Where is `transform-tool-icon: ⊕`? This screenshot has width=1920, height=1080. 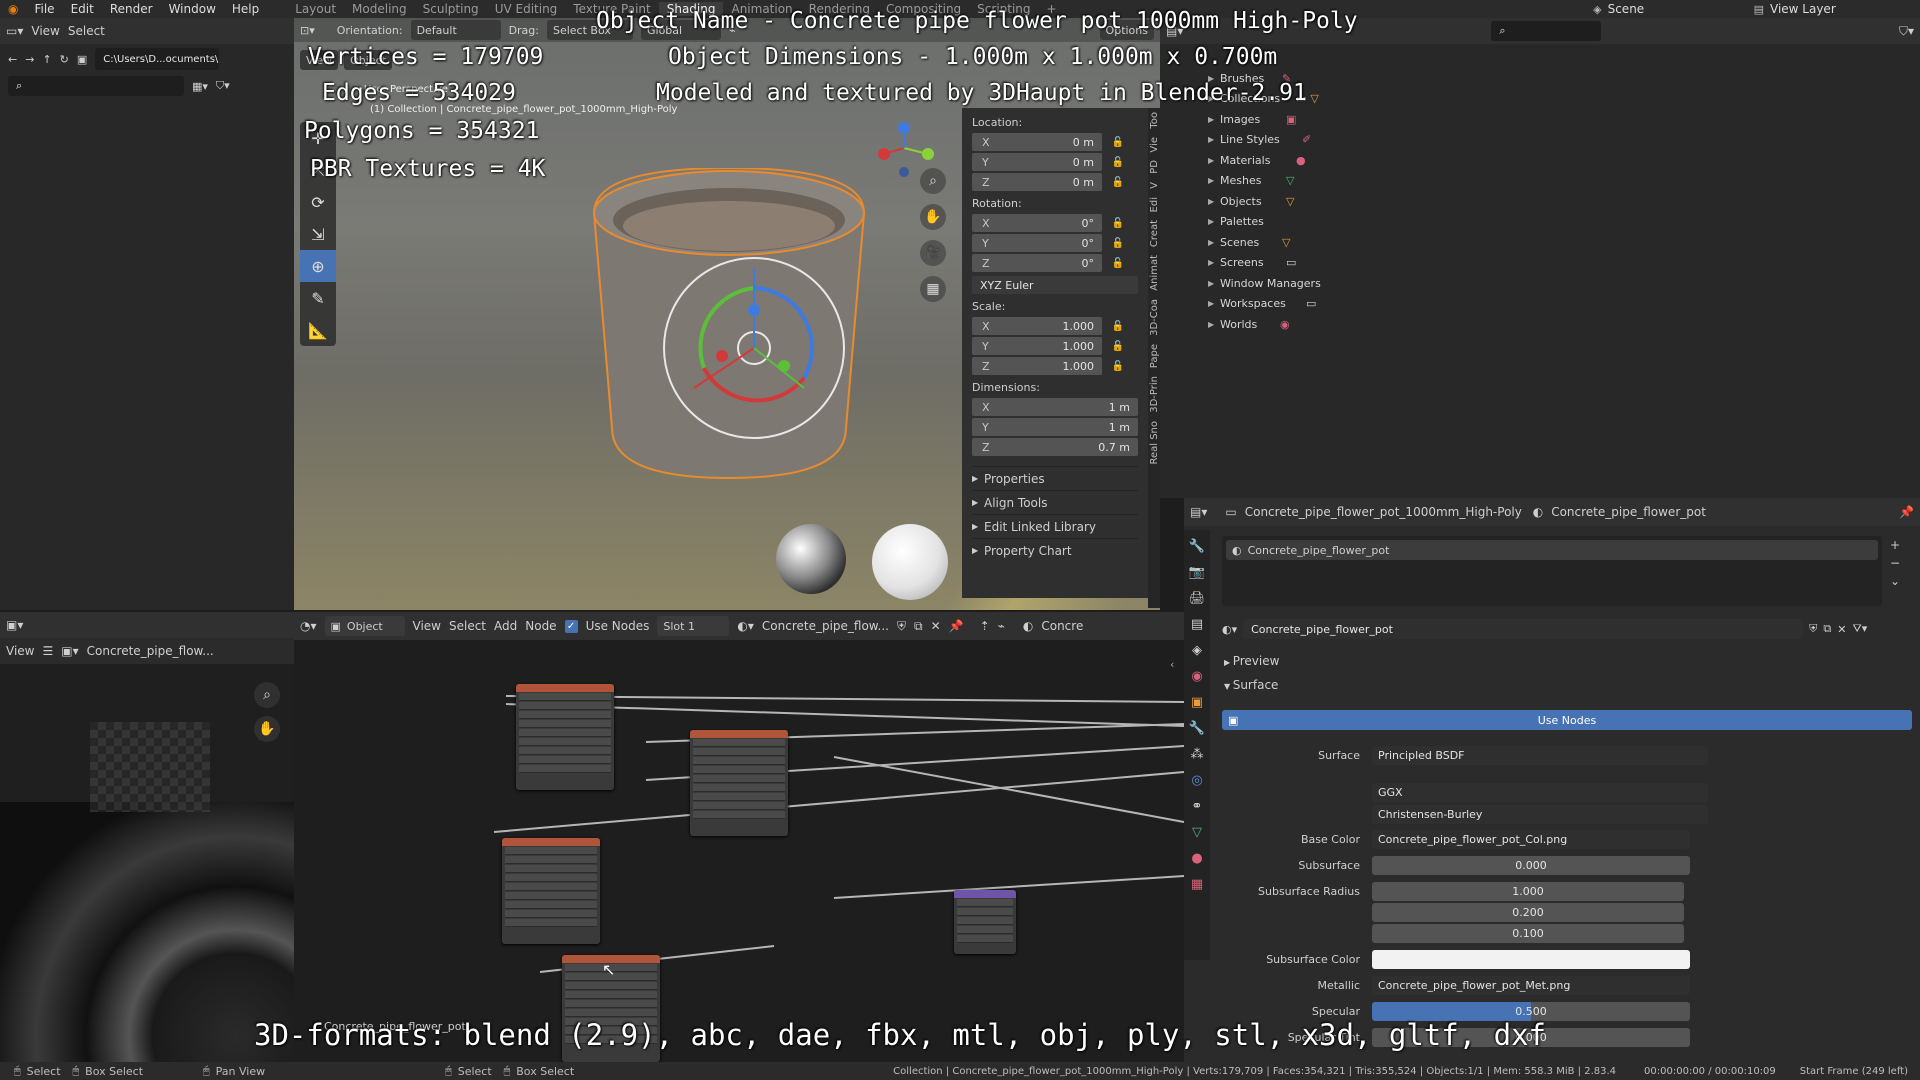
transform-tool-icon: ⊕ is located at coordinates (318, 266).